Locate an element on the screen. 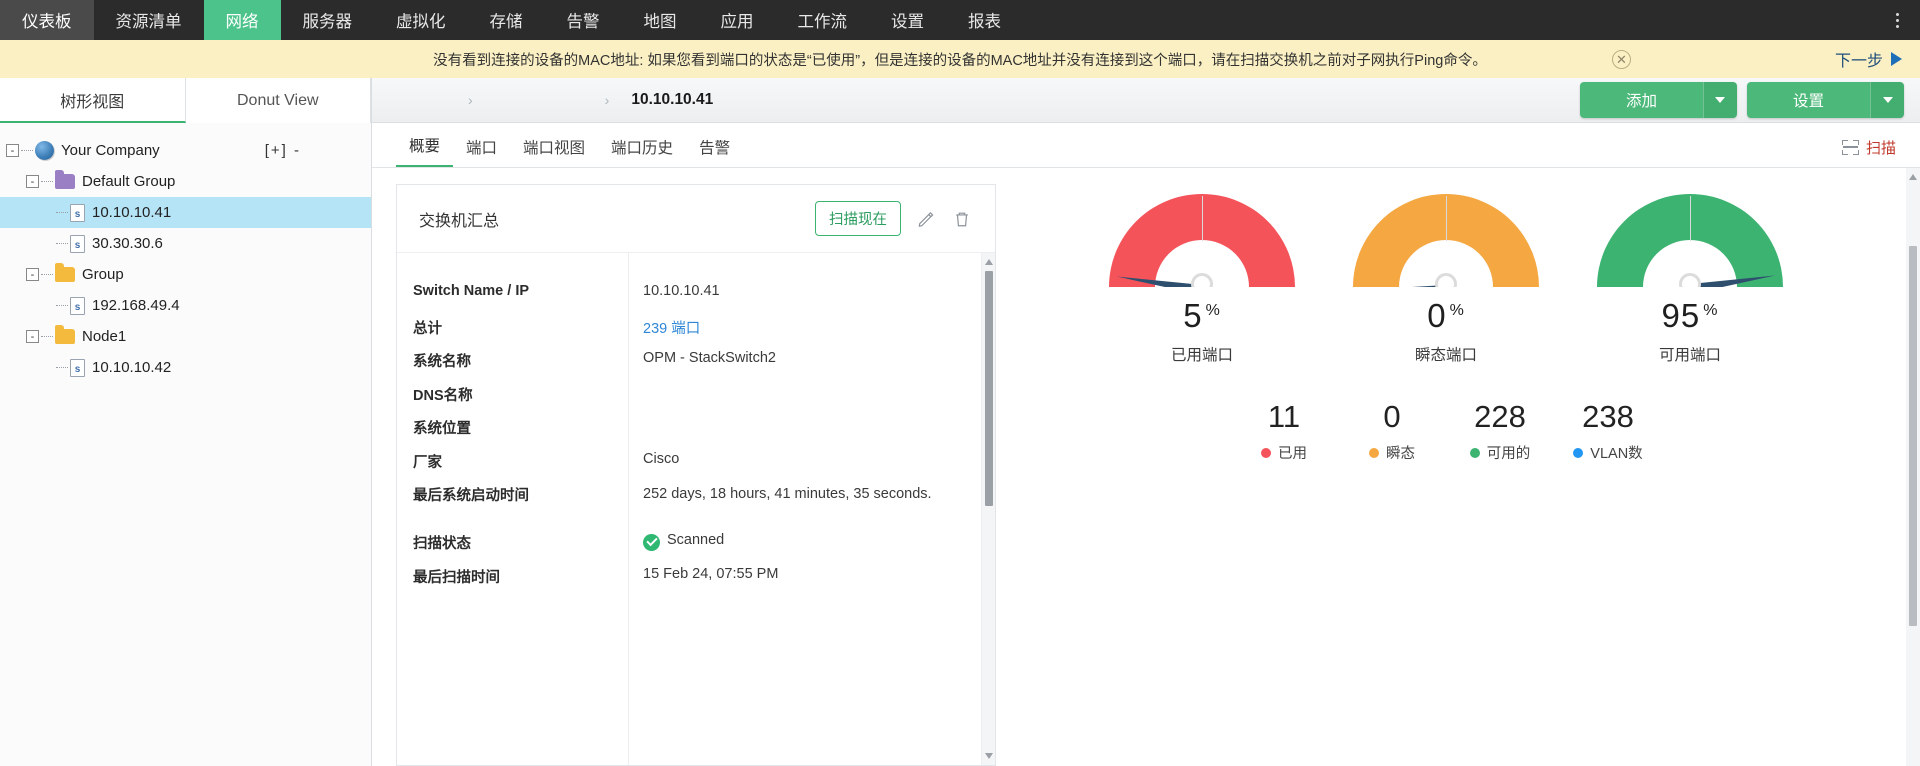 The image size is (1920, 766). play-triangle-icon is located at coordinates (1896, 59).